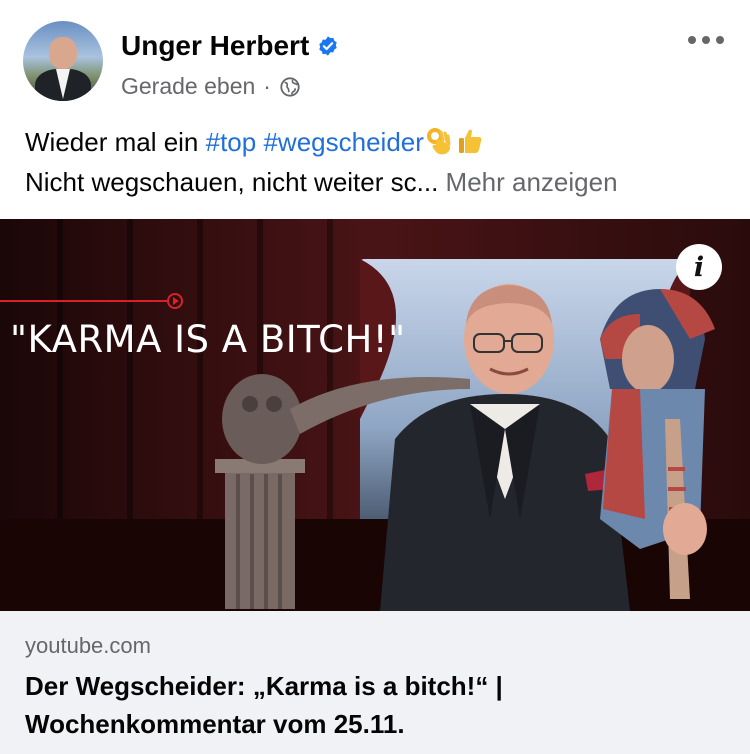 The width and height of the screenshot is (750, 754). I want to click on post-header: Unger Herbert Gerade eben ·, so click(375, 55).